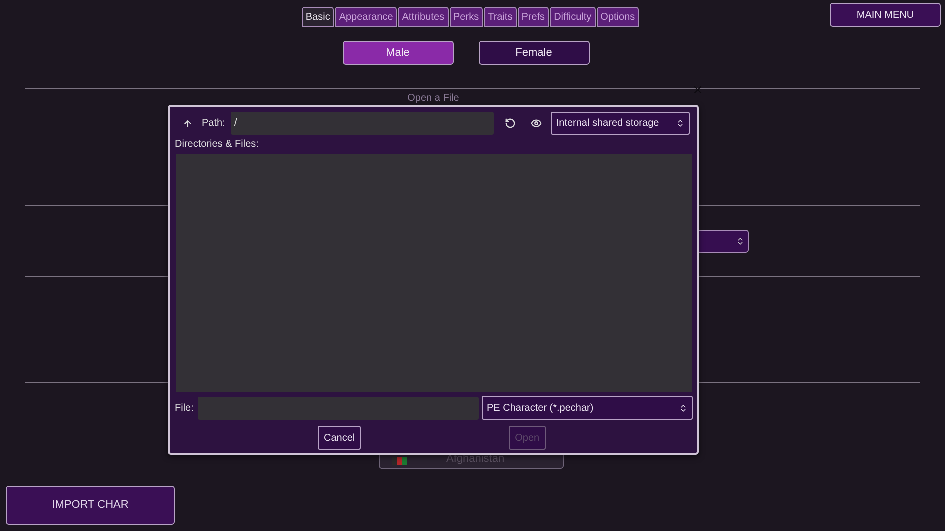  I want to click on eye-icon, so click(536, 123).